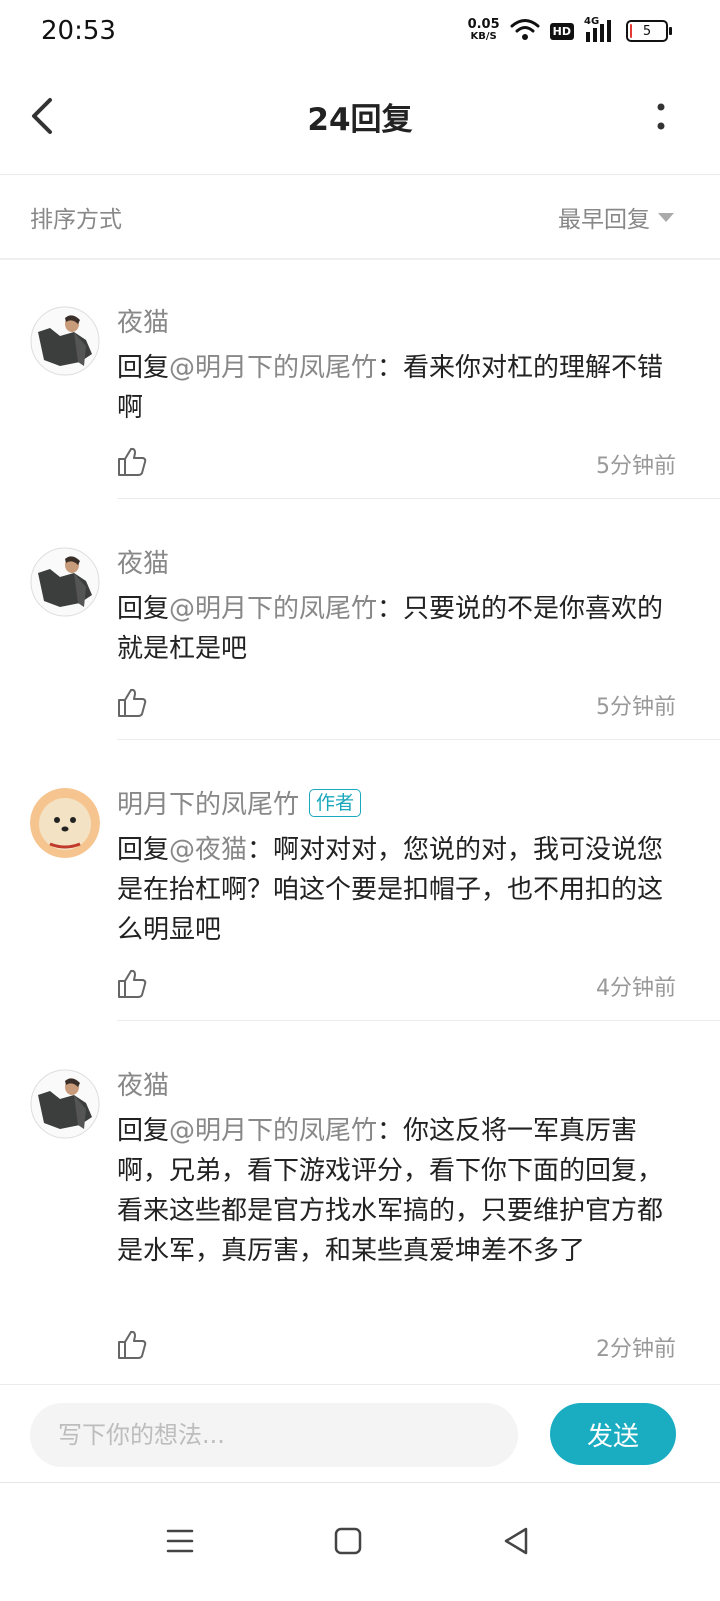 This screenshot has width=720, height=1601. I want to click on nav-home-button, so click(348, 1541).